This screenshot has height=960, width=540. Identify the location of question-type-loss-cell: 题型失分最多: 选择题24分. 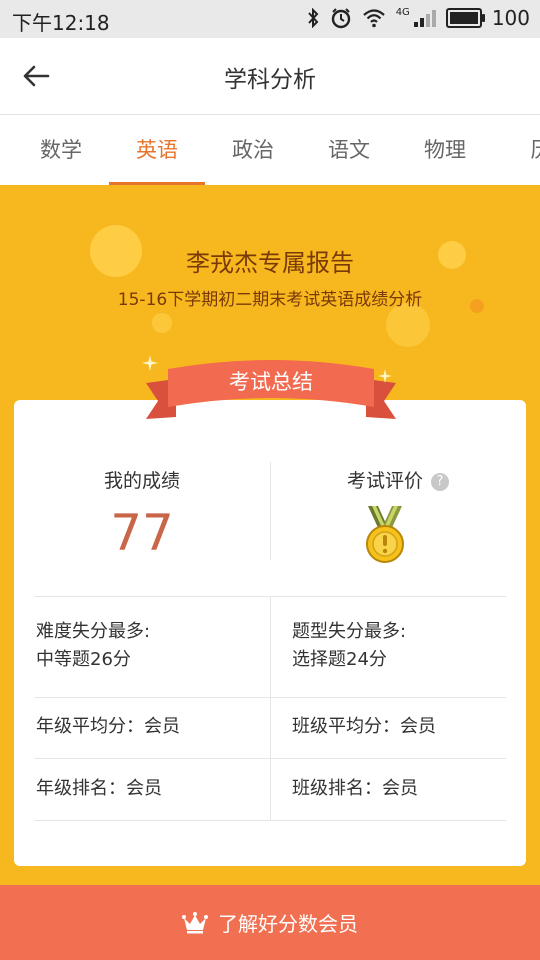
(349, 646).